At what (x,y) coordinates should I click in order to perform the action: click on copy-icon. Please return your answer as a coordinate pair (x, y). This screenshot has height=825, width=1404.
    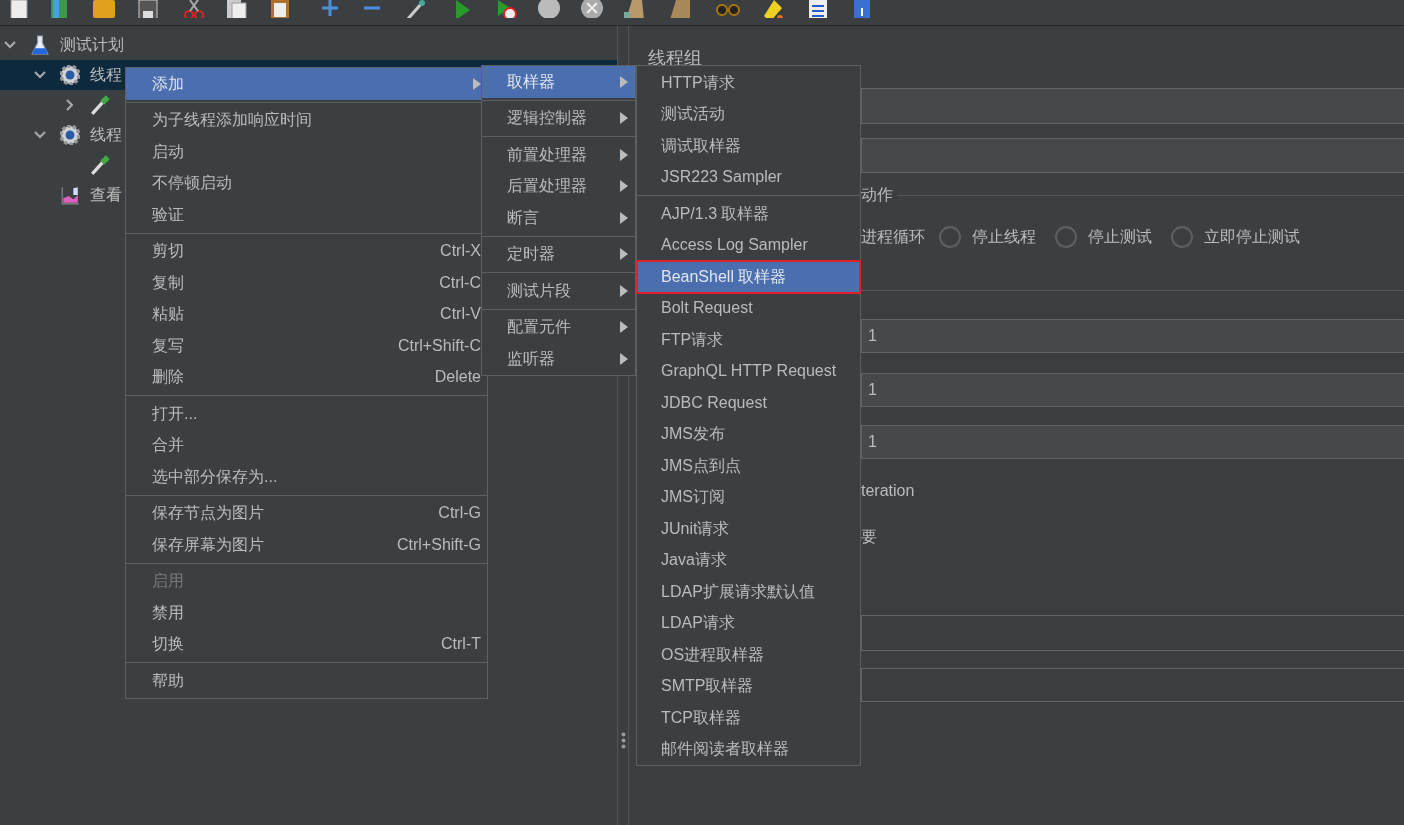
    Looking at the image, I should click on (237, 9).